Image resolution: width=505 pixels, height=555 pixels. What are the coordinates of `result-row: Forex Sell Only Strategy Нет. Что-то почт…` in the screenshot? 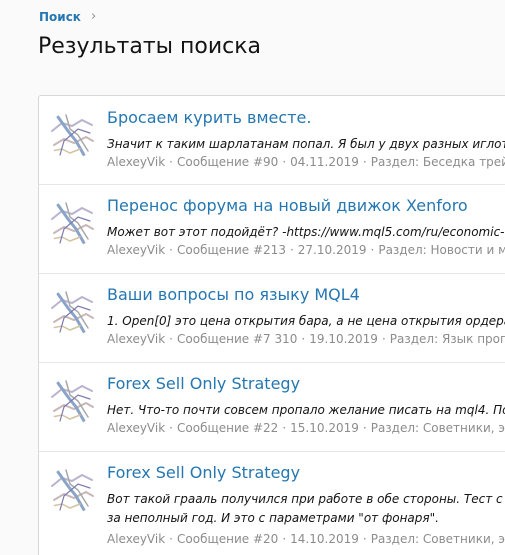 It's located at (272, 407).